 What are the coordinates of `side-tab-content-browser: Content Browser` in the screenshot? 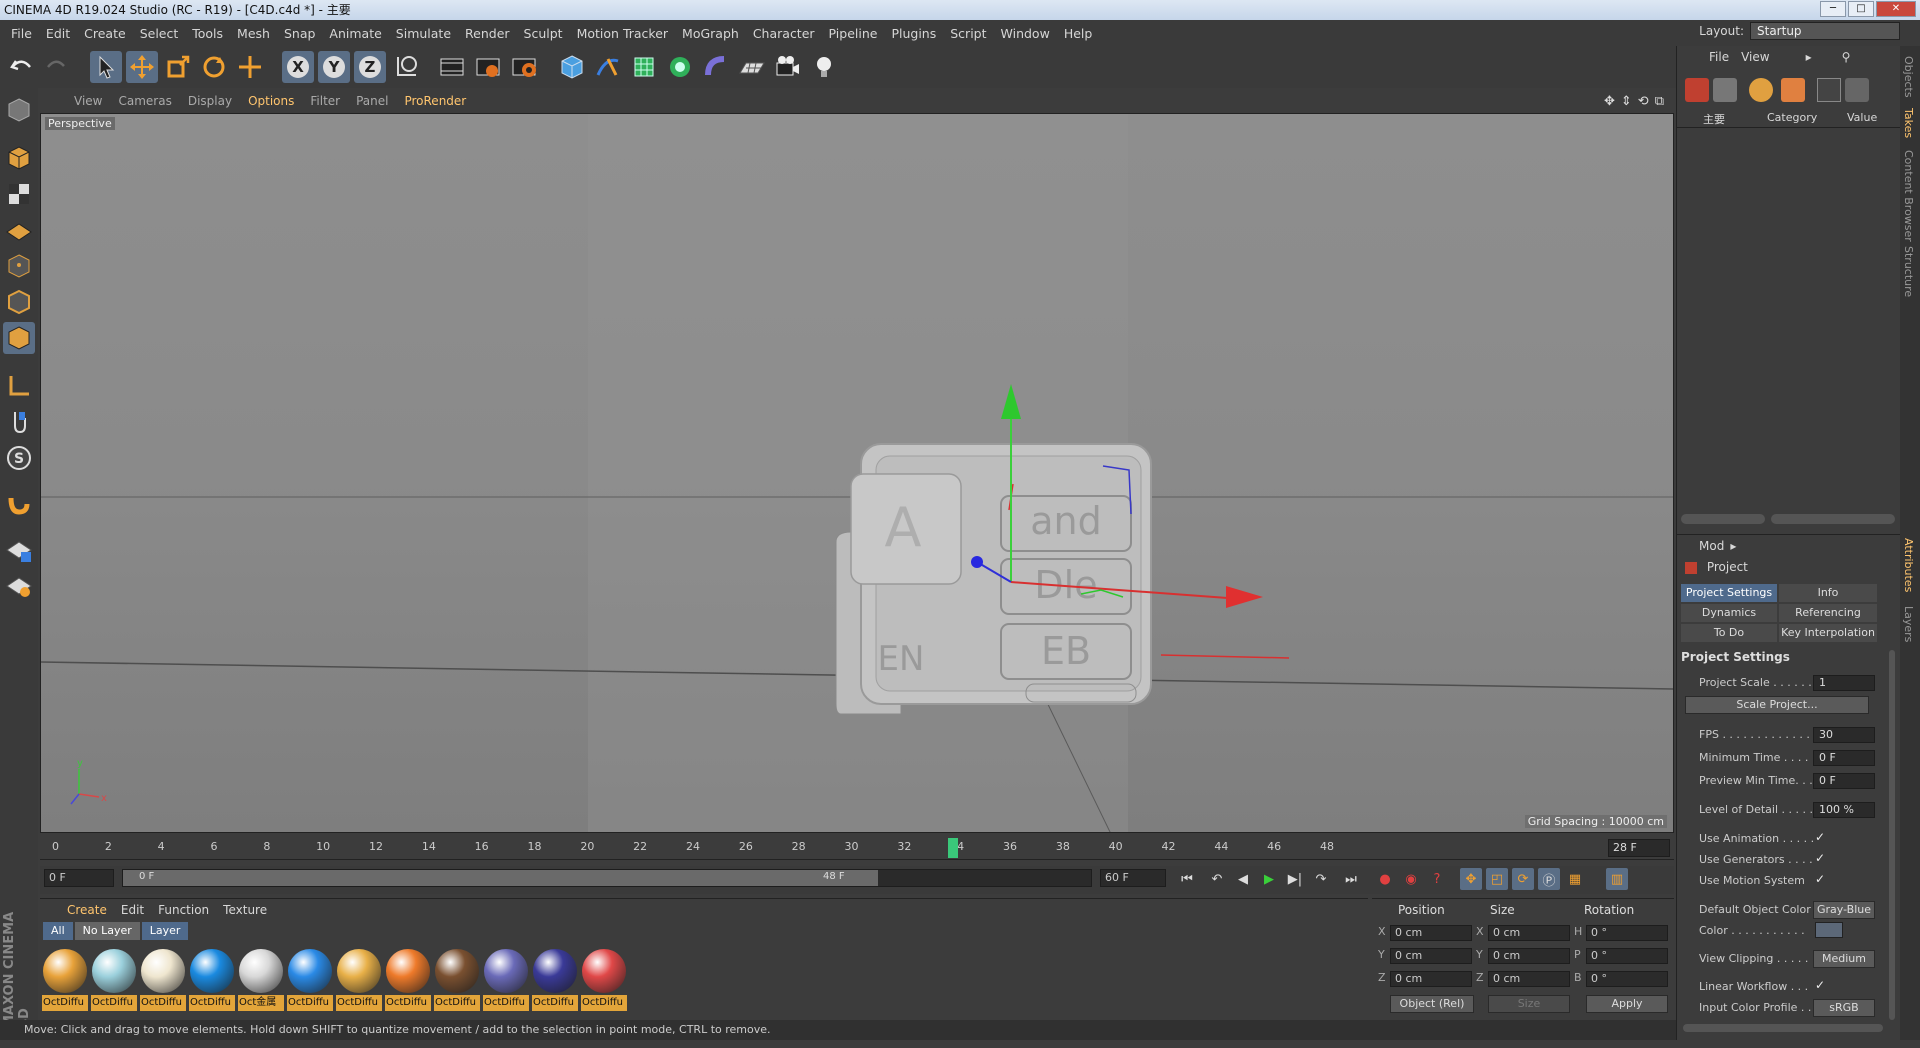 It's located at (1908, 196).